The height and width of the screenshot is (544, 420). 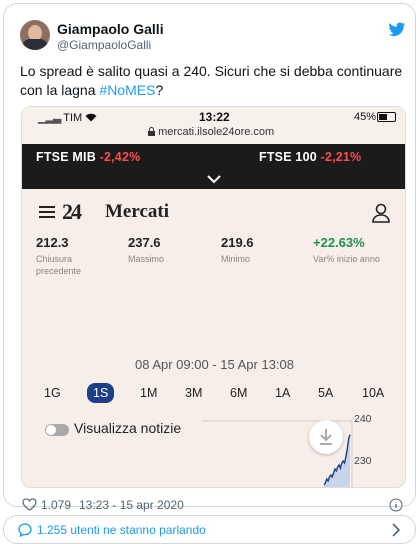 What do you see at coordinates (304, 447) in the screenshot?
I see `spread-chart` at bounding box center [304, 447].